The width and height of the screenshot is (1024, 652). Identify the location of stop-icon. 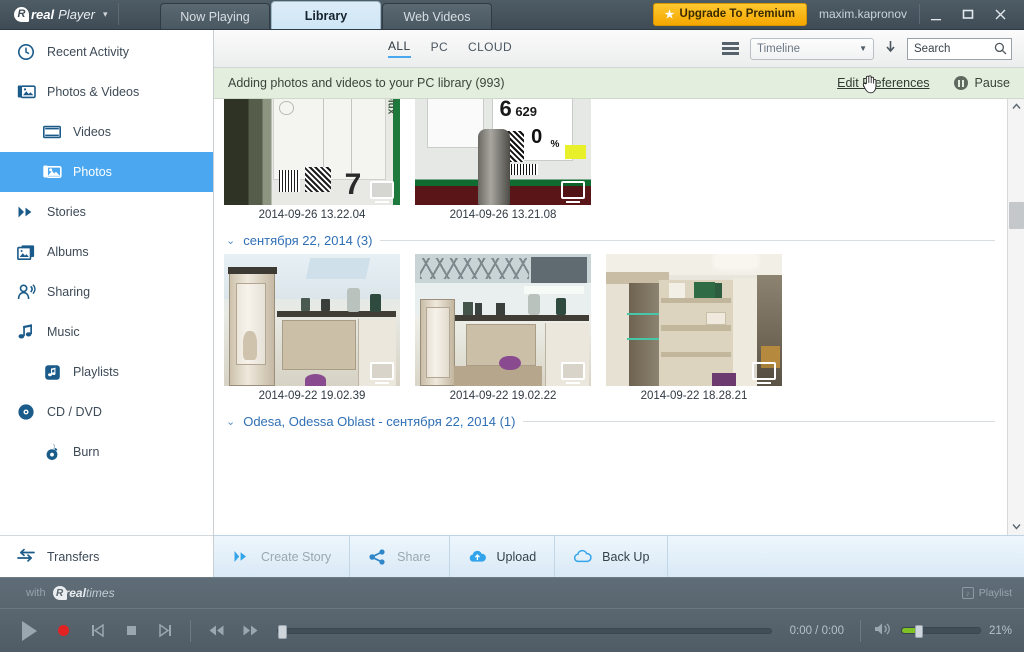
(131, 630).